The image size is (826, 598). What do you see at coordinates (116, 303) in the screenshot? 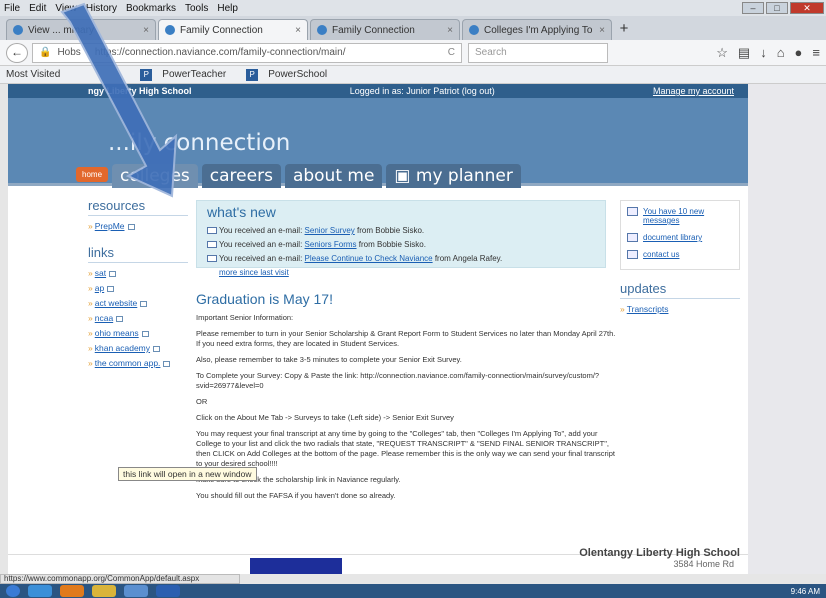
I see `link-text: act website` at bounding box center [116, 303].